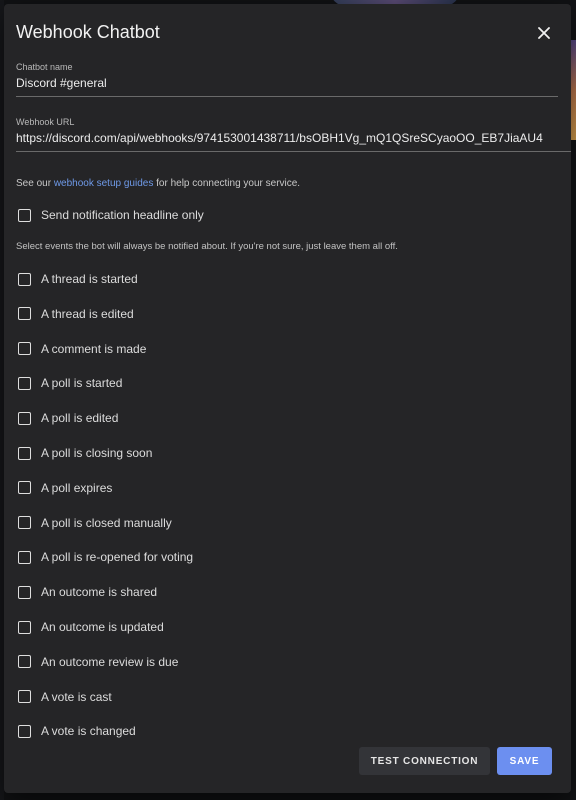 The height and width of the screenshot is (800, 576). I want to click on event-label: A poll expires, so click(77, 487).